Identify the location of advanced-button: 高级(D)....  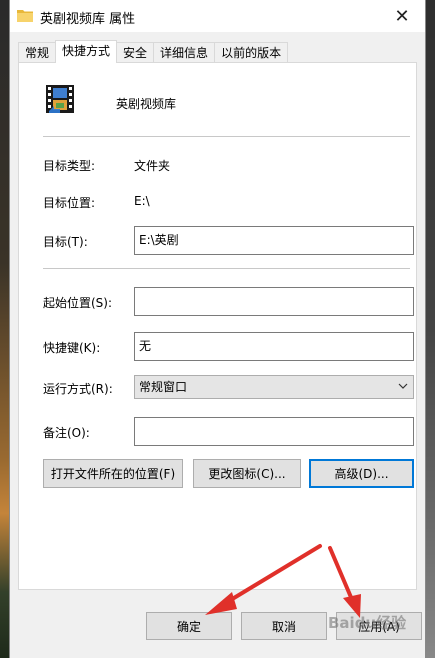
(361, 473).